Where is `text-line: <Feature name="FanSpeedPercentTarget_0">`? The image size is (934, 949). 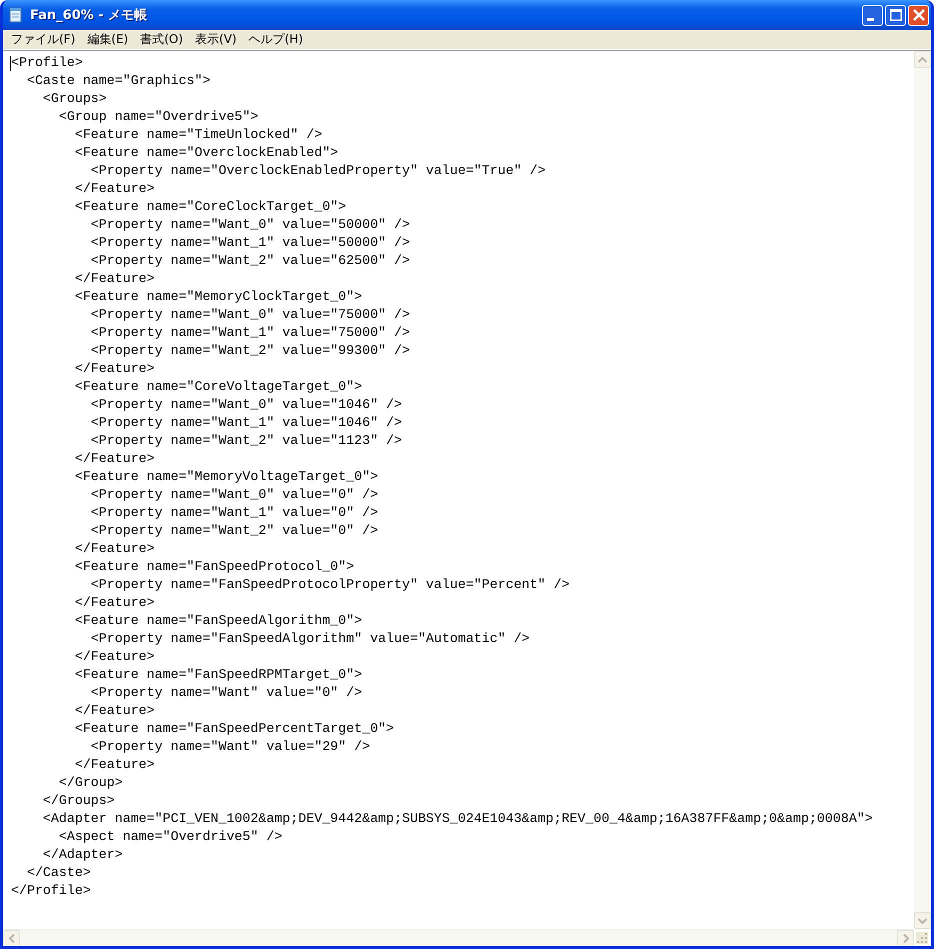 text-line: <Feature name="FanSpeedPercentTarget_0"> is located at coordinates (235, 729).